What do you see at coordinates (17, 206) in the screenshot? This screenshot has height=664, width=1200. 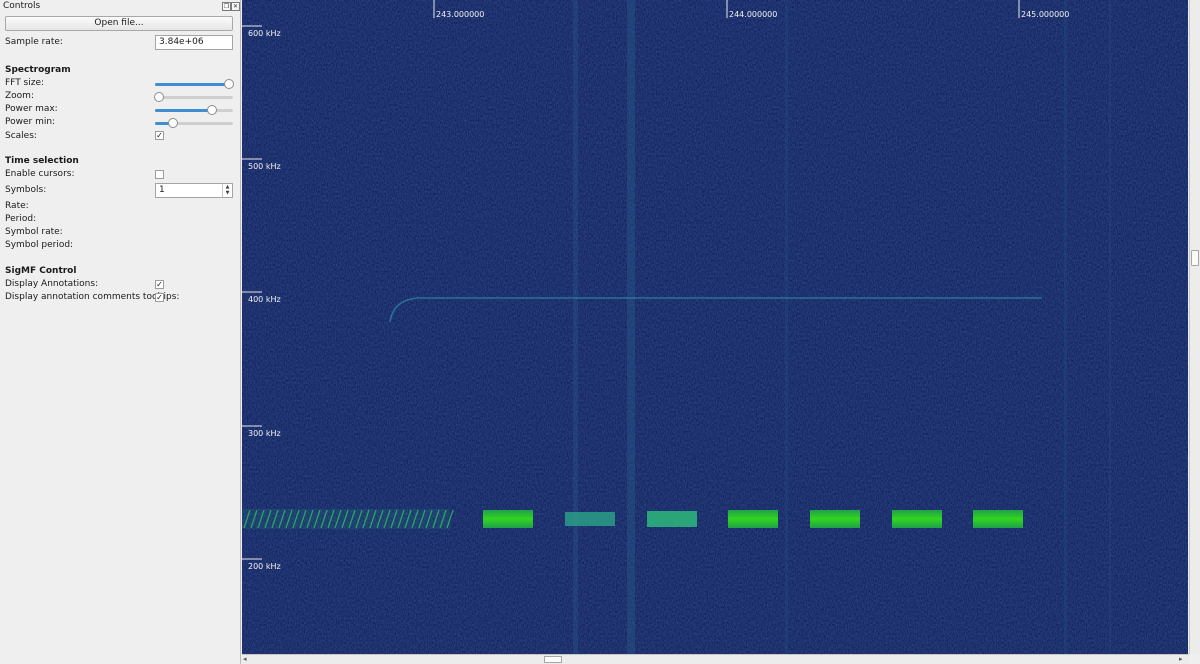 I see `rate-label: Rate:` at bounding box center [17, 206].